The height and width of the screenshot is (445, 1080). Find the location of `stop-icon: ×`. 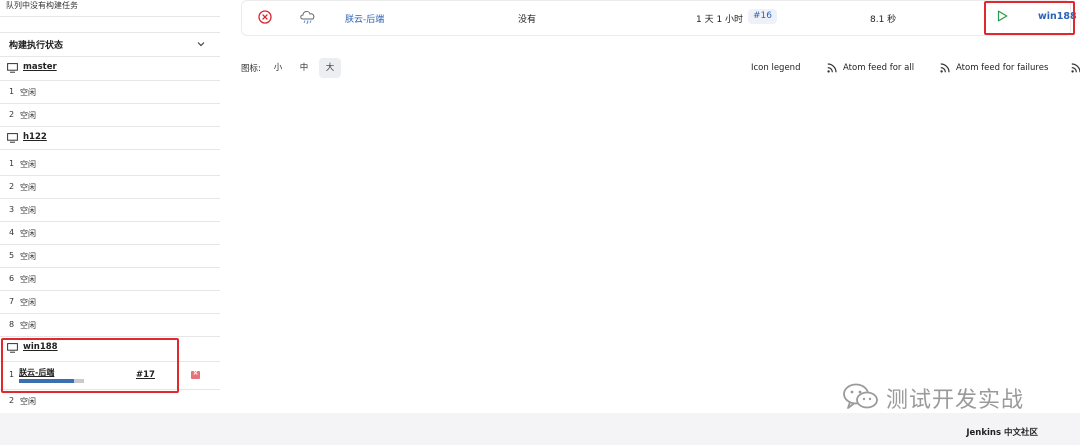

stop-icon: × is located at coordinates (195, 373).